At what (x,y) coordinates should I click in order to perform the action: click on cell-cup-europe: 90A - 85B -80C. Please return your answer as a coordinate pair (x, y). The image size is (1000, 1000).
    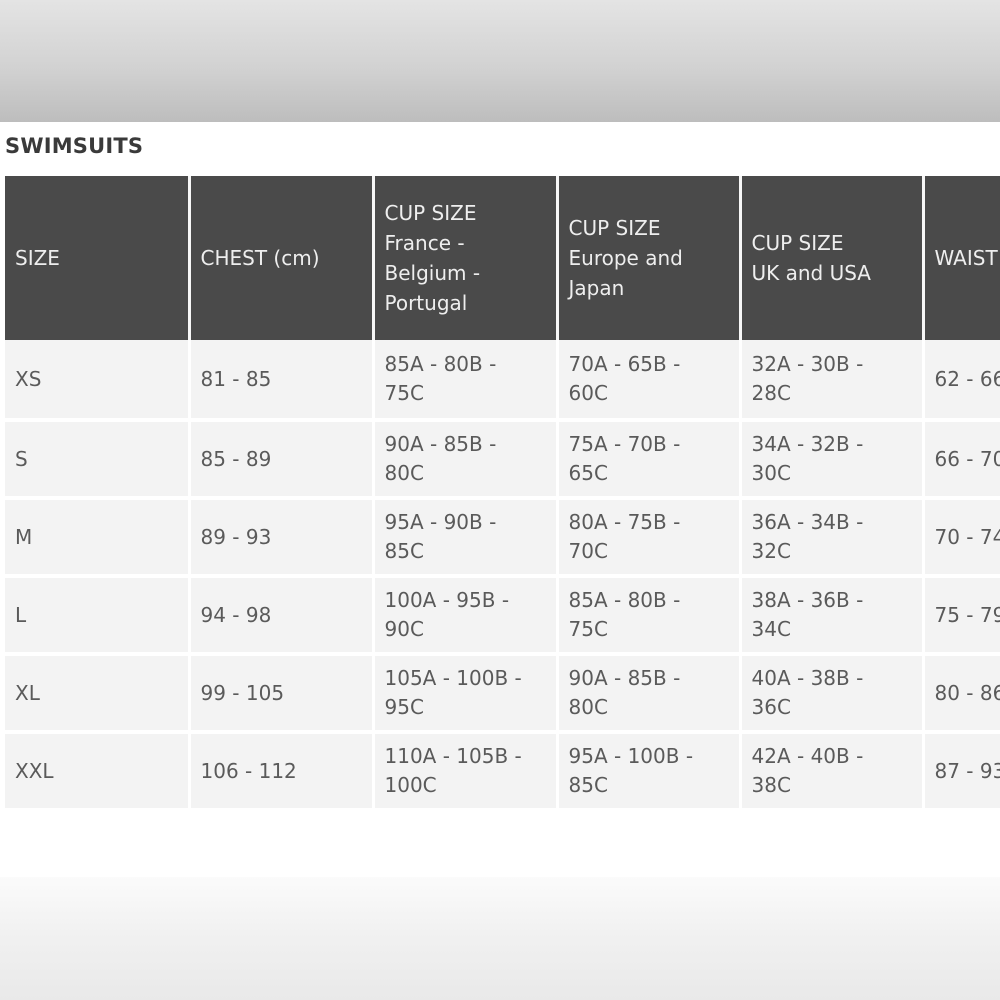
    Looking at the image, I should click on (647, 692).